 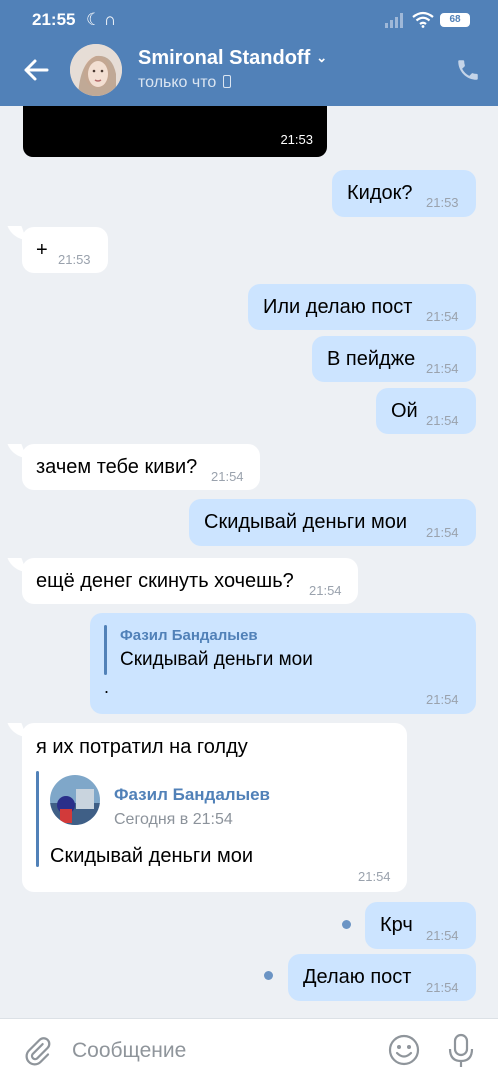 I want to click on outgoing-message: Делаю пост 21:54, so click(x=382, y=977).